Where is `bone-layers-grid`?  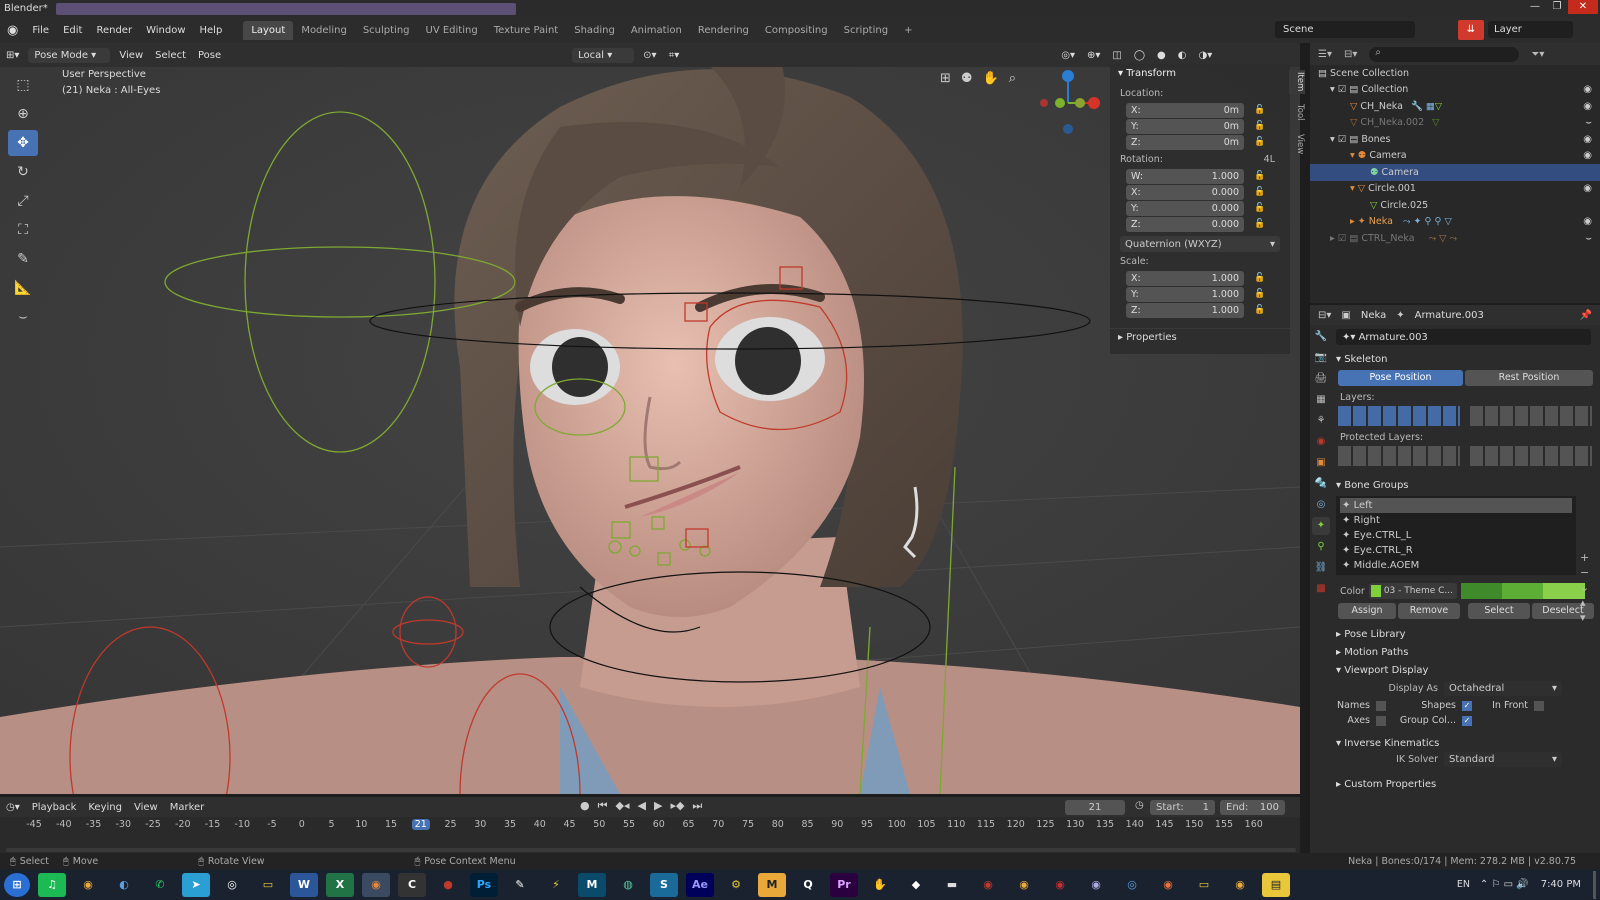
bone-layers-grid is located at coordinates (1468, 416).